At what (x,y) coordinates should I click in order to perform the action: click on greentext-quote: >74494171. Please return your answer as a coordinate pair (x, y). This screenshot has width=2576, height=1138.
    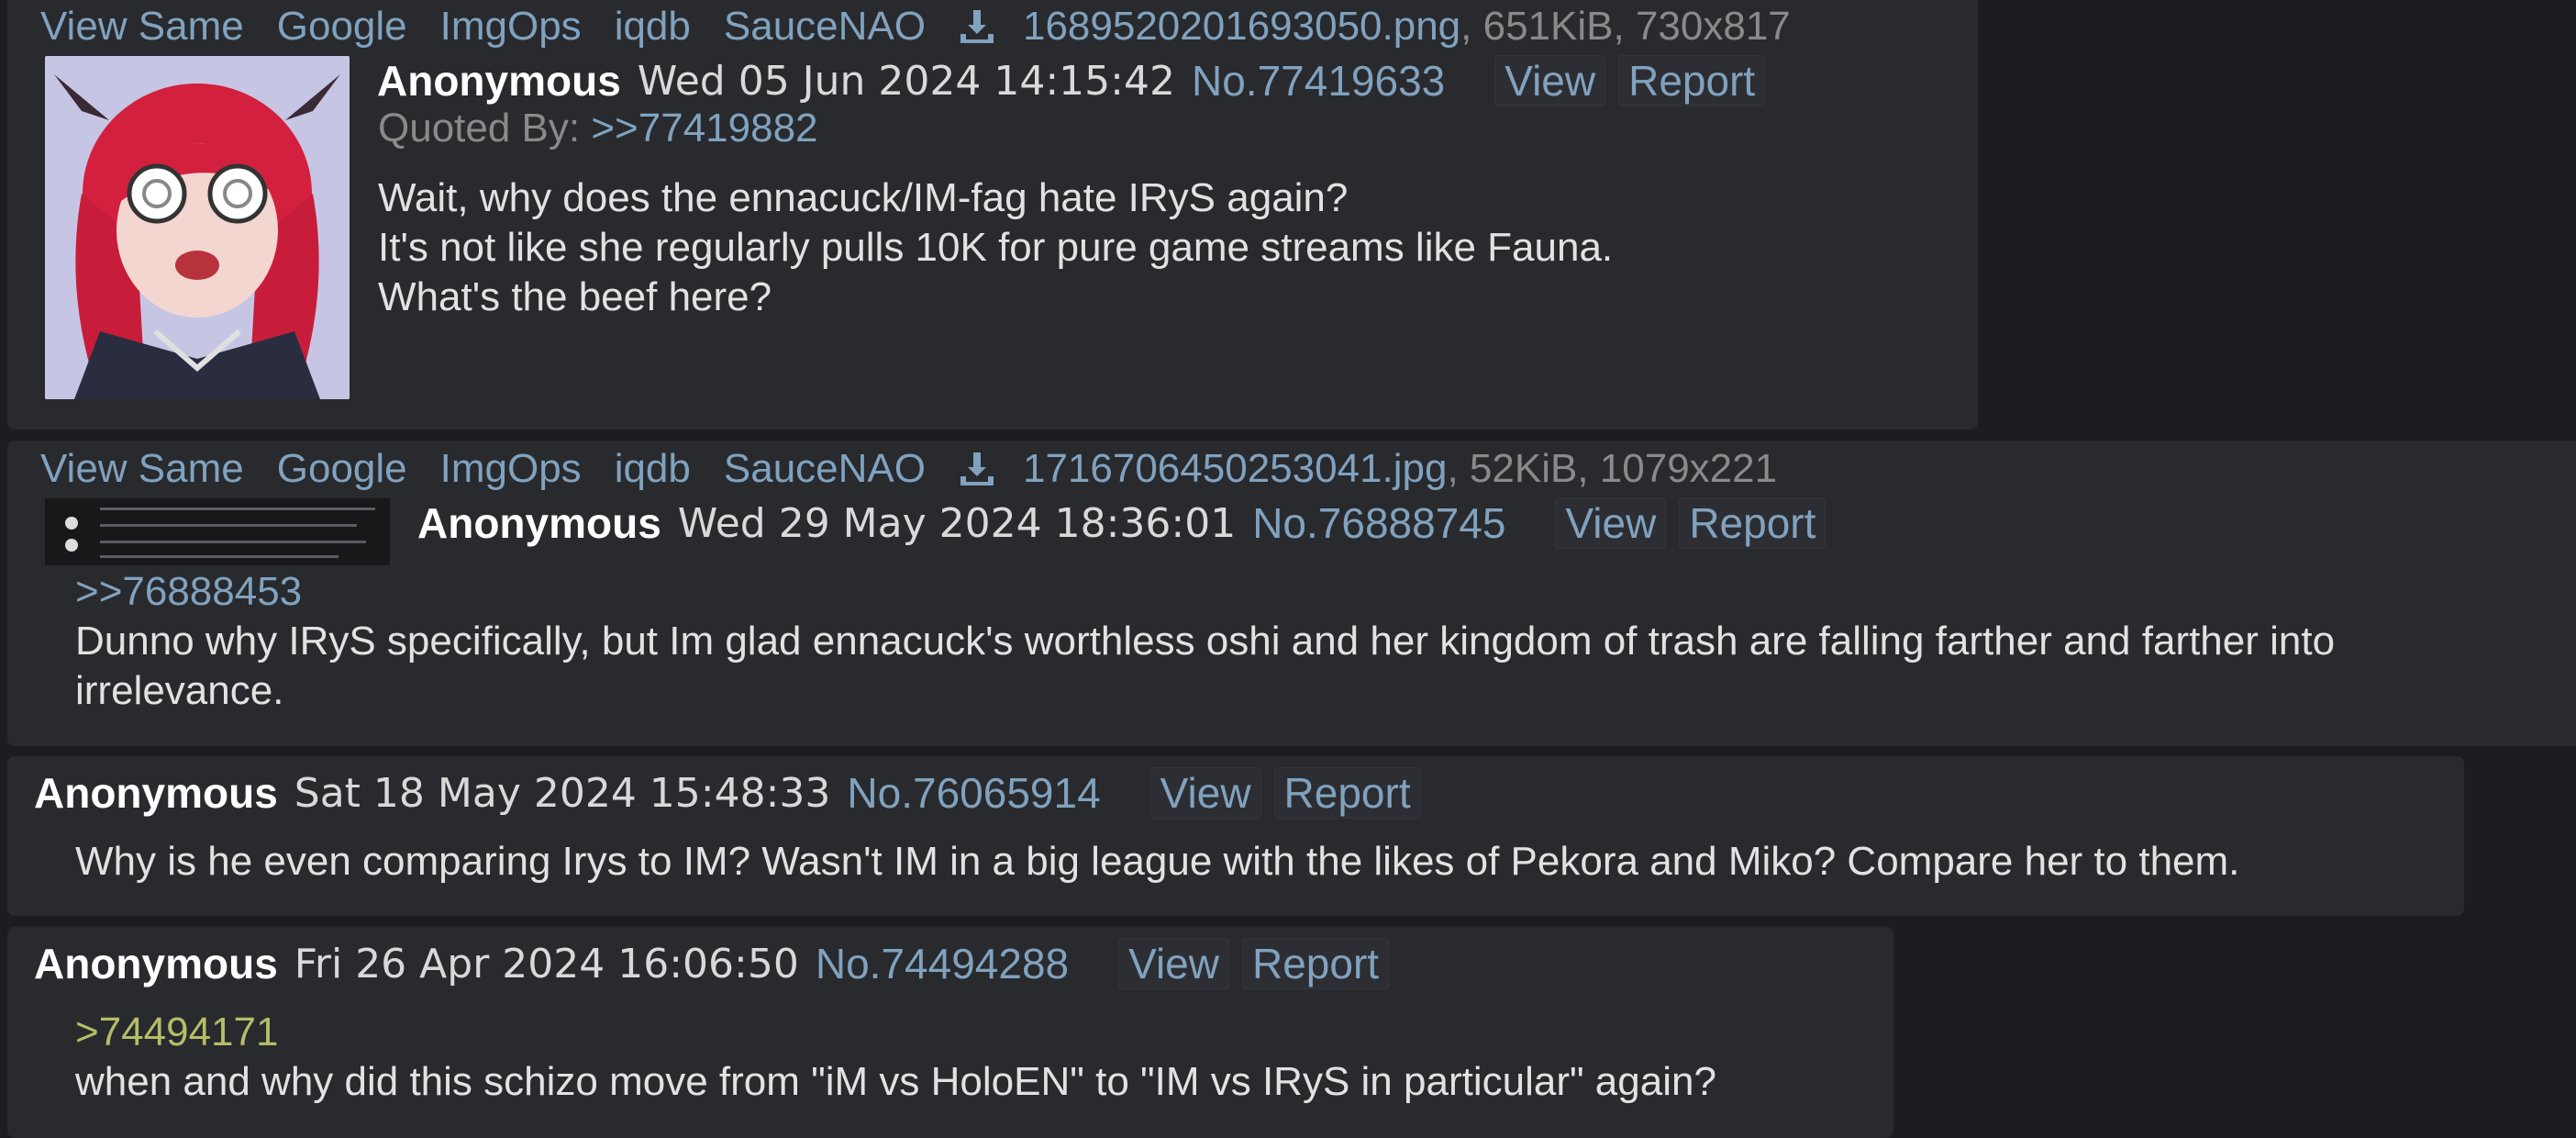
    Looking at the image, I should click on (992, 1032).